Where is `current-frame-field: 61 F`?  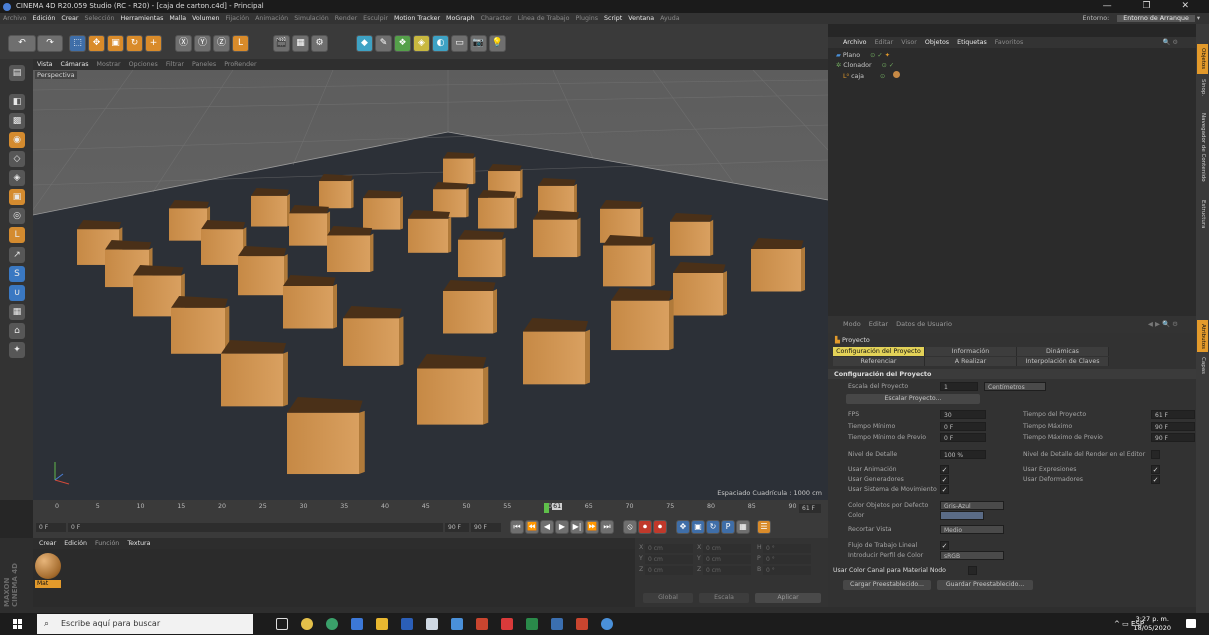
current-frame-field: 61 F is located at coordinates (810, 508).